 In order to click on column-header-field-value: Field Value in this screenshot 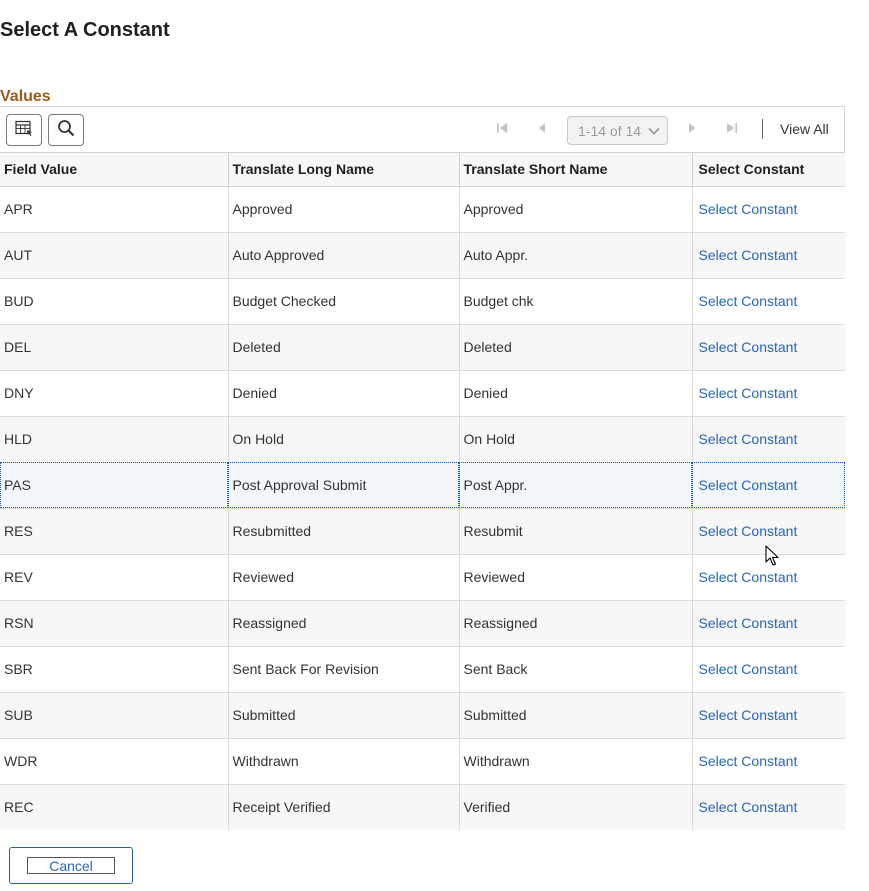, I will do `click(114, 170)`.